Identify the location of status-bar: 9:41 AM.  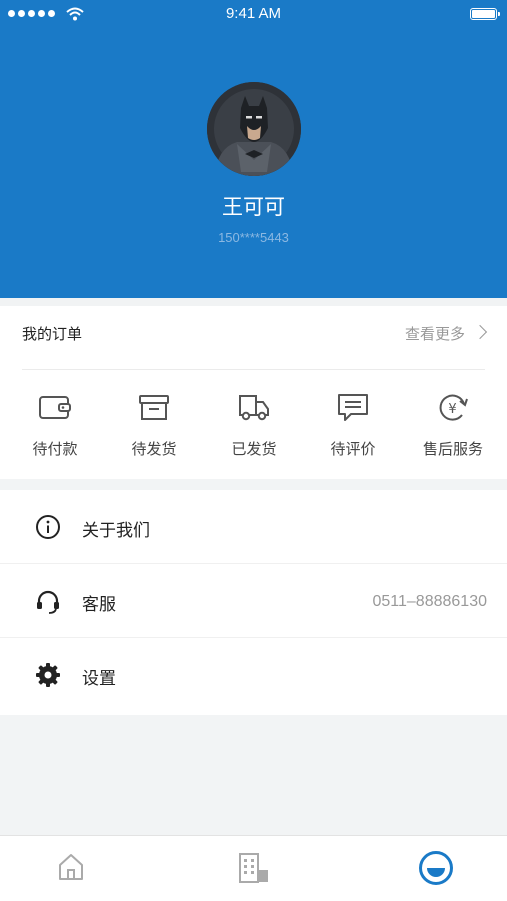
(253, 14).